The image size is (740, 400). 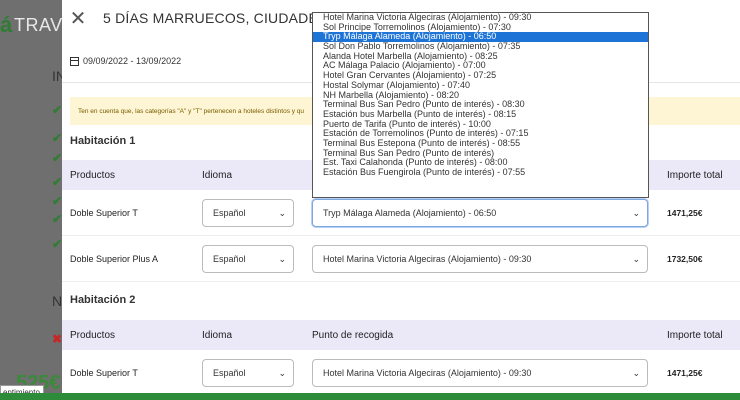 What do you see at coordinates (78, 19) in the screenshot?
I see `close-button: ✕` at bounding box center [78, 19].